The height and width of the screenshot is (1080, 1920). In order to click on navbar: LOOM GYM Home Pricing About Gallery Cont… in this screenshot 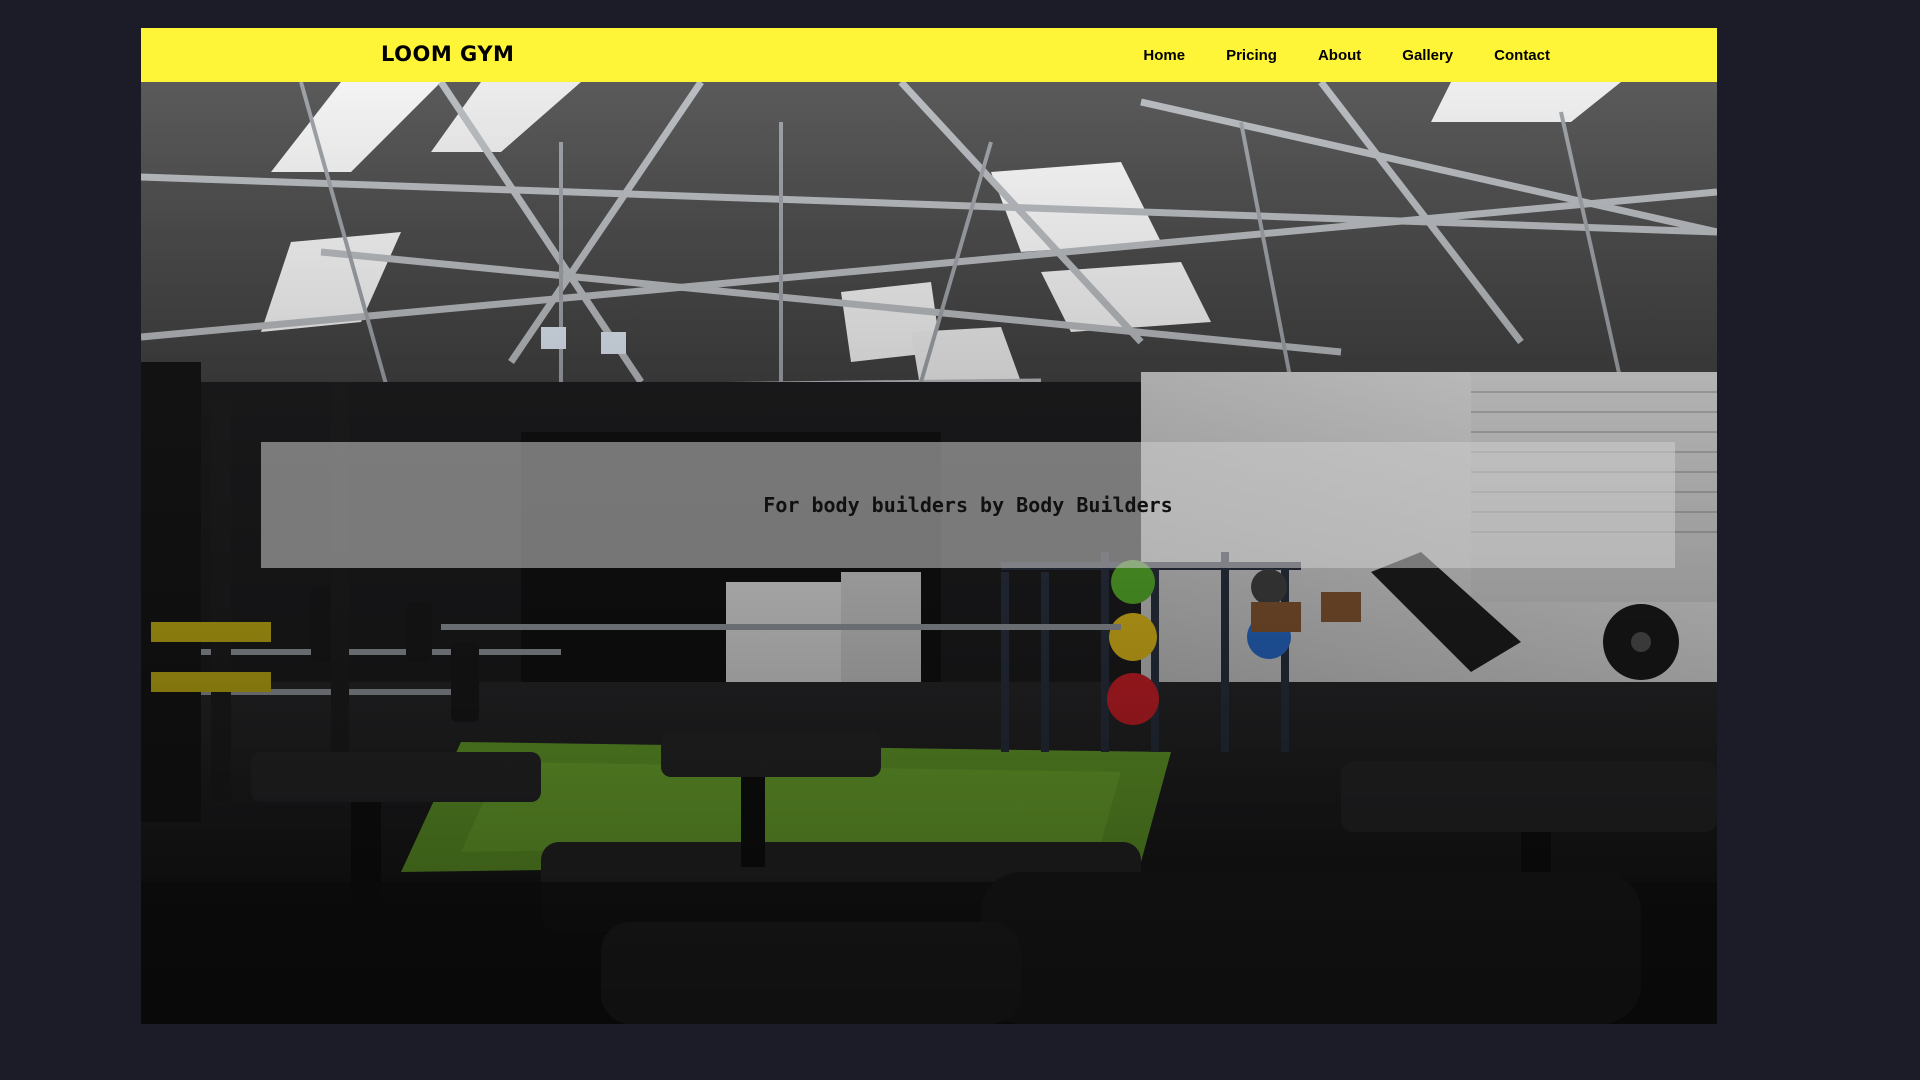, I will do `click(929, 55)`.